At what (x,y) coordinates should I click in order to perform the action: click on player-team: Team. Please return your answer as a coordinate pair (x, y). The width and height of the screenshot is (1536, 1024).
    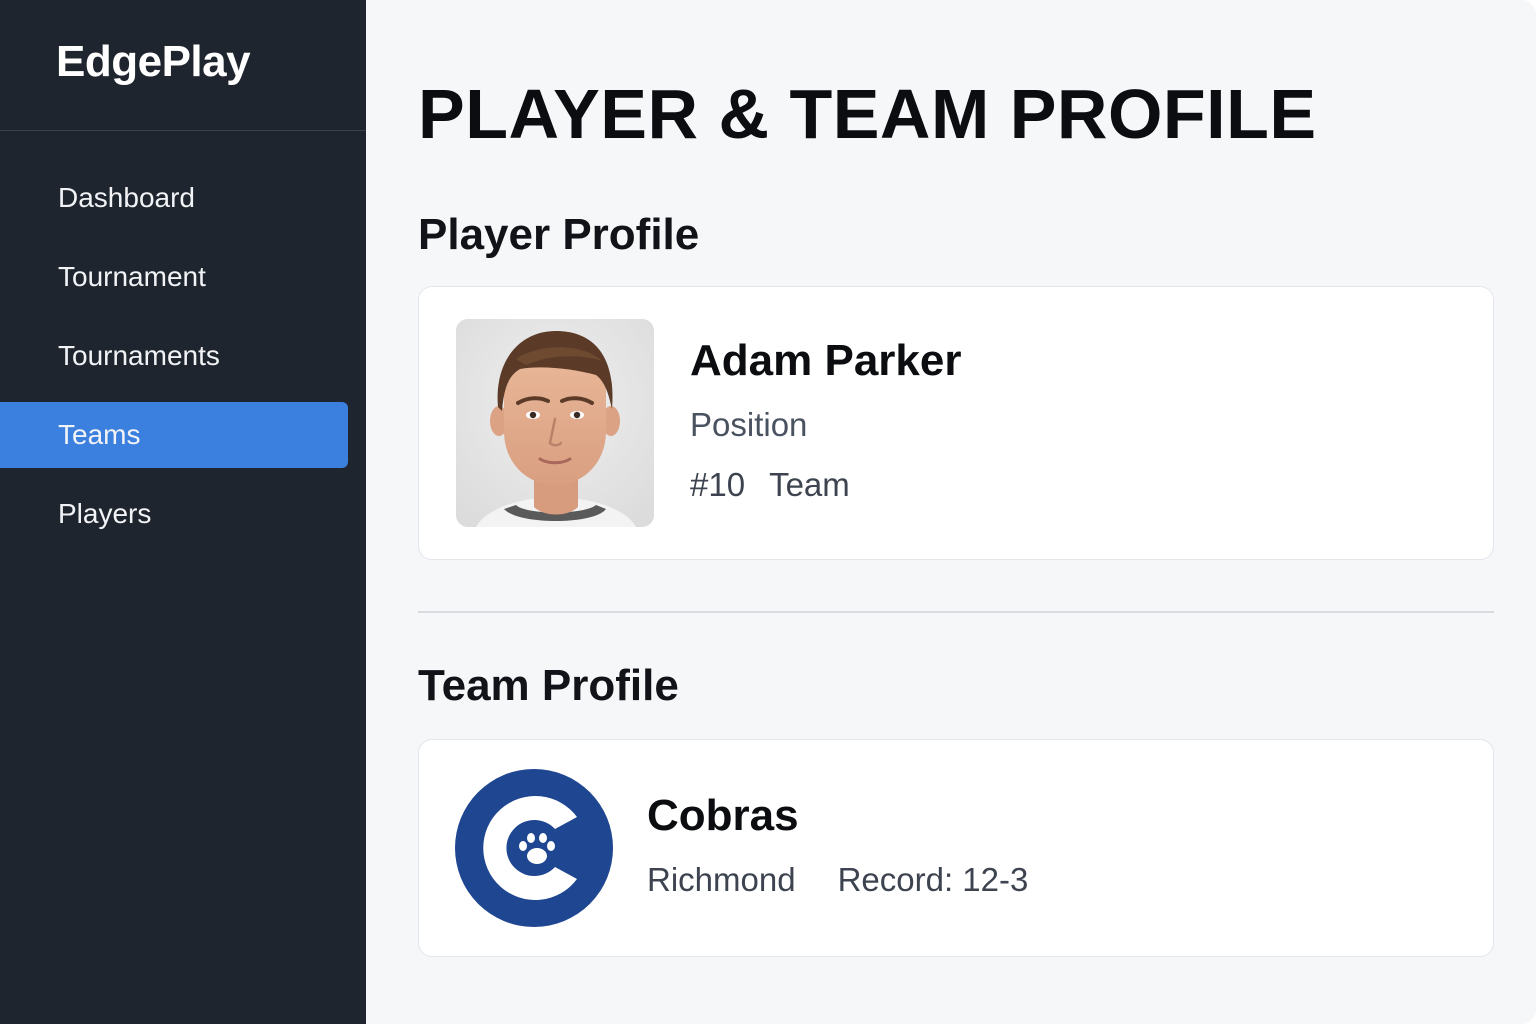
    Looking at the image, I should click on (809, 484).